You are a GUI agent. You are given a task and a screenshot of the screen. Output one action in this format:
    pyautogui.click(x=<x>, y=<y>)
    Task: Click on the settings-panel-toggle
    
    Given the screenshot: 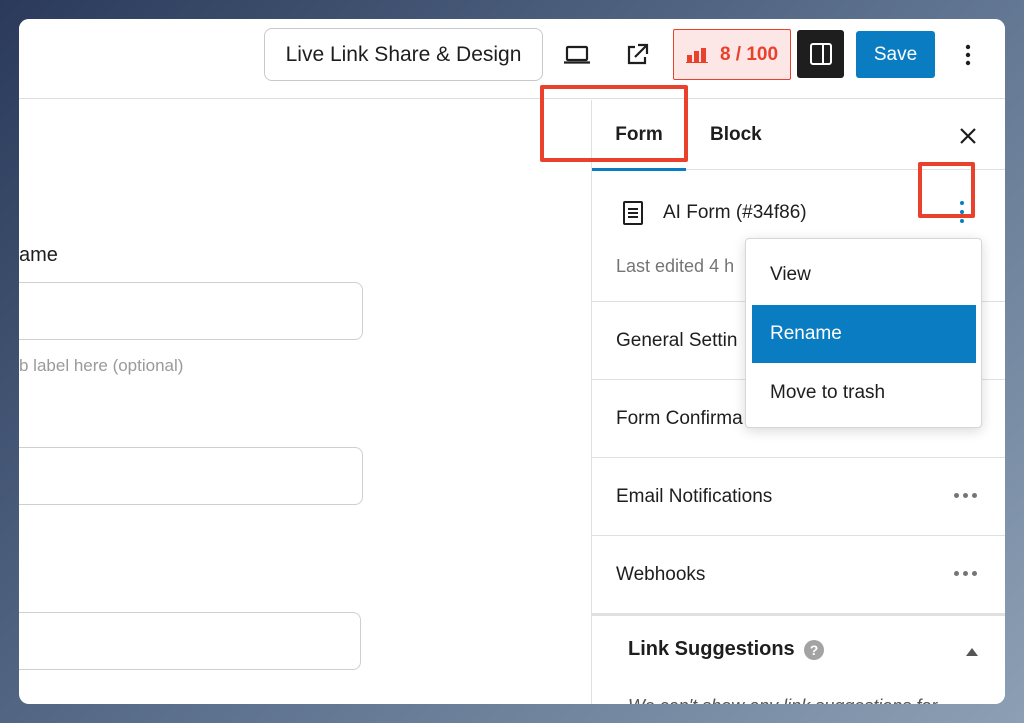 What is the action you would take?
    pyautogui.click(x=820, y=54)
    